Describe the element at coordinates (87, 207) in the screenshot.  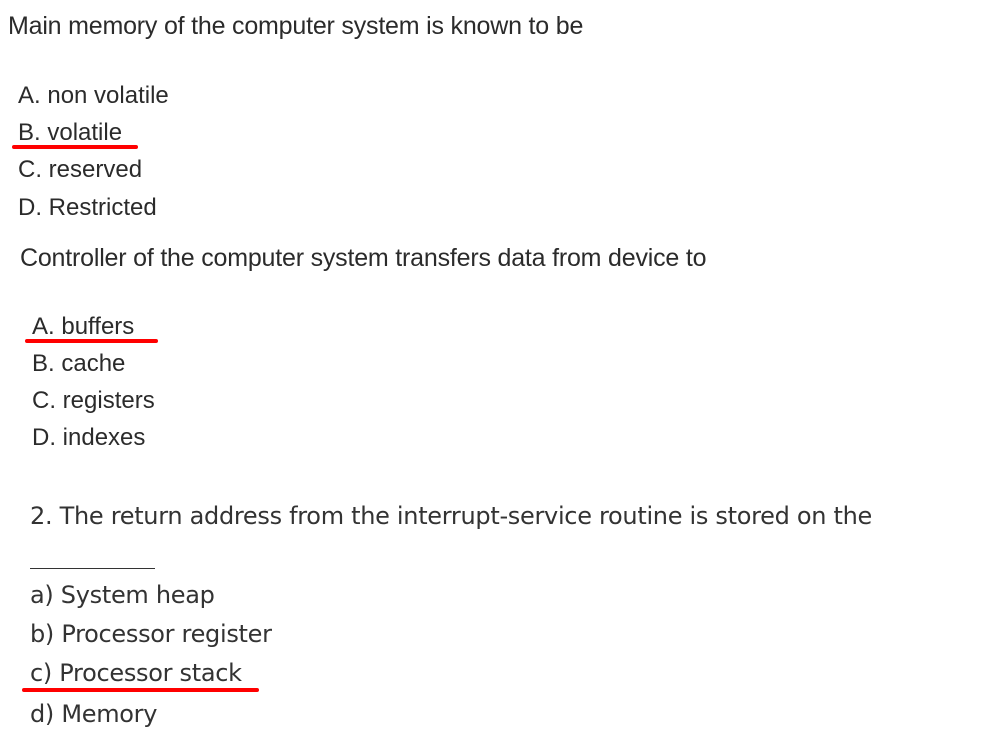
I see `q1-option-d: D. Restricted` at that location.